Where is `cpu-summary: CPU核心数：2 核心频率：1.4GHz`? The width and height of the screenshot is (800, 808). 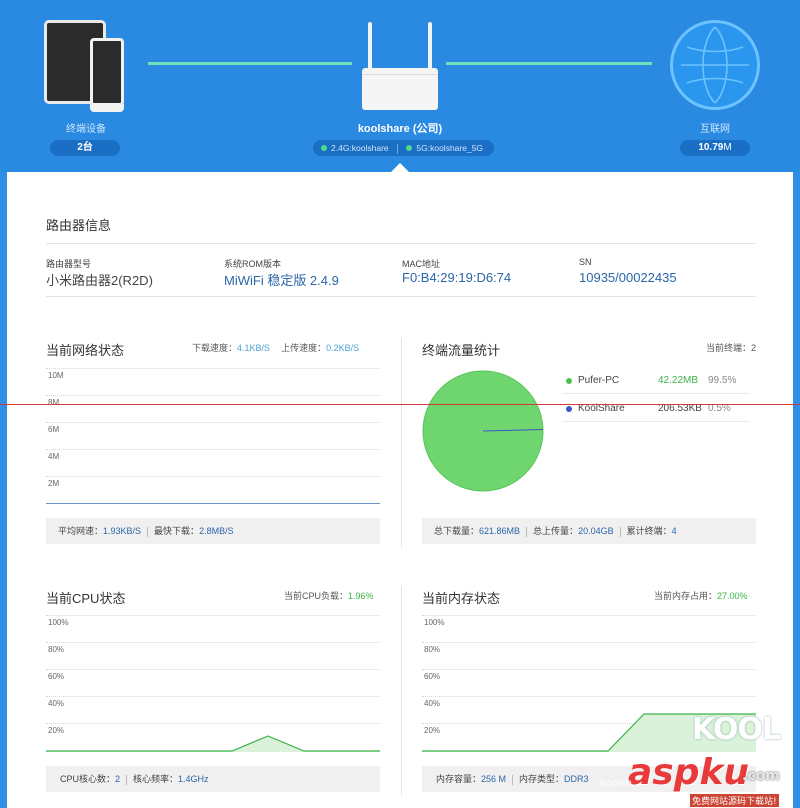
cpu-summary: CPU核心数：2 核心频率：1.4GHz is located at coordinates (213, 779).